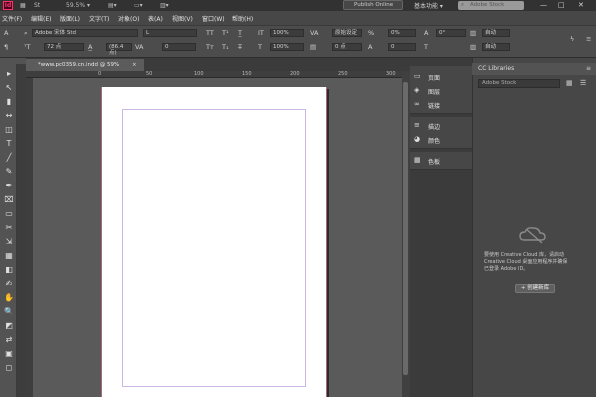  I want to click on pencil-tool-icon: ✎, so click(9, 171).